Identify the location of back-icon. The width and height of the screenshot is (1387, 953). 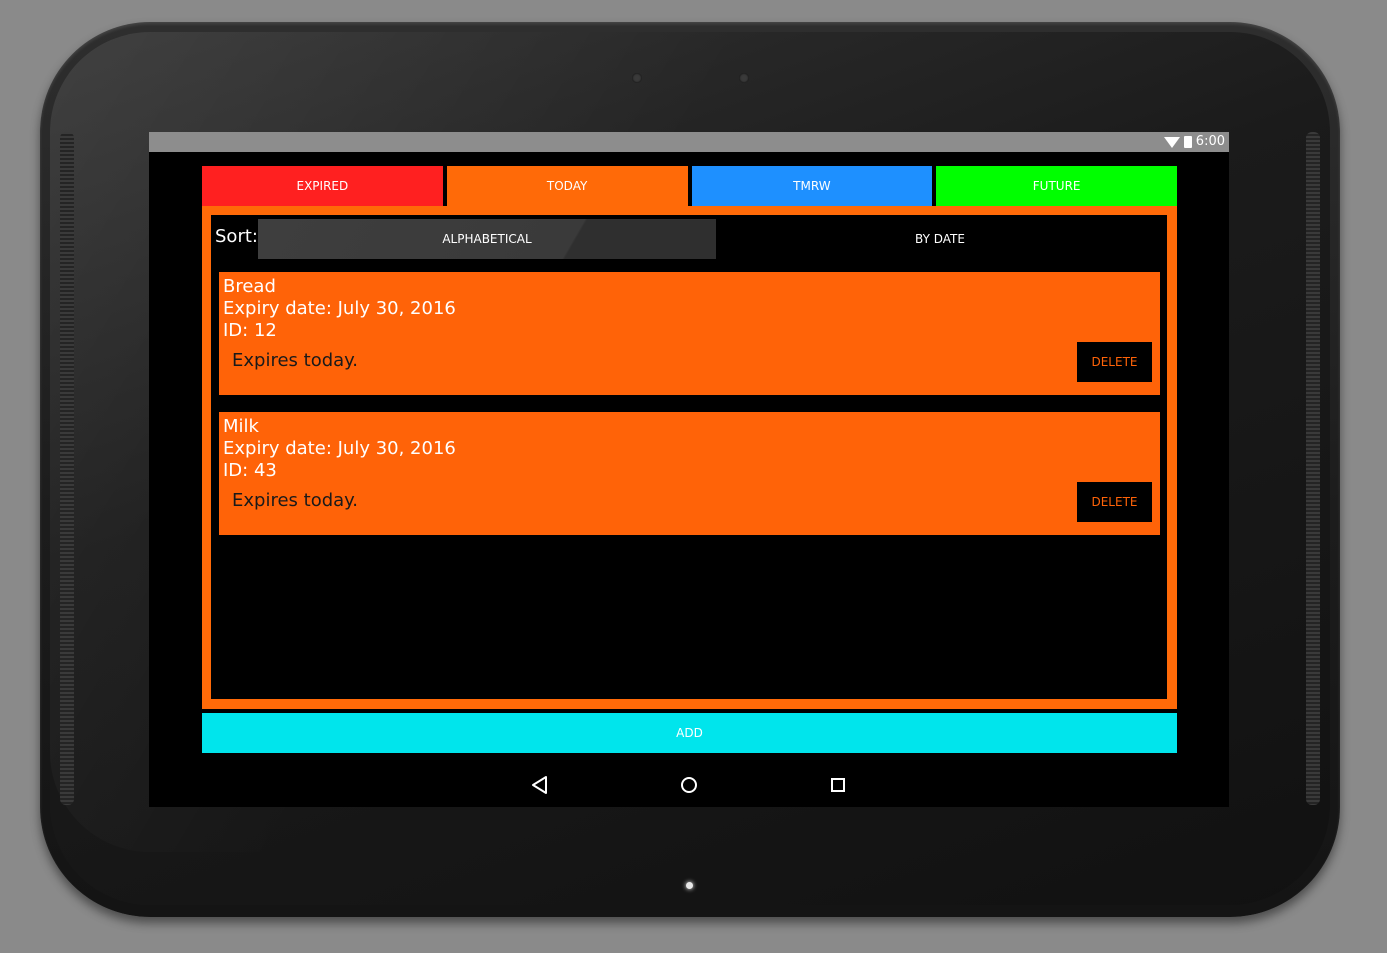
(540, 785).